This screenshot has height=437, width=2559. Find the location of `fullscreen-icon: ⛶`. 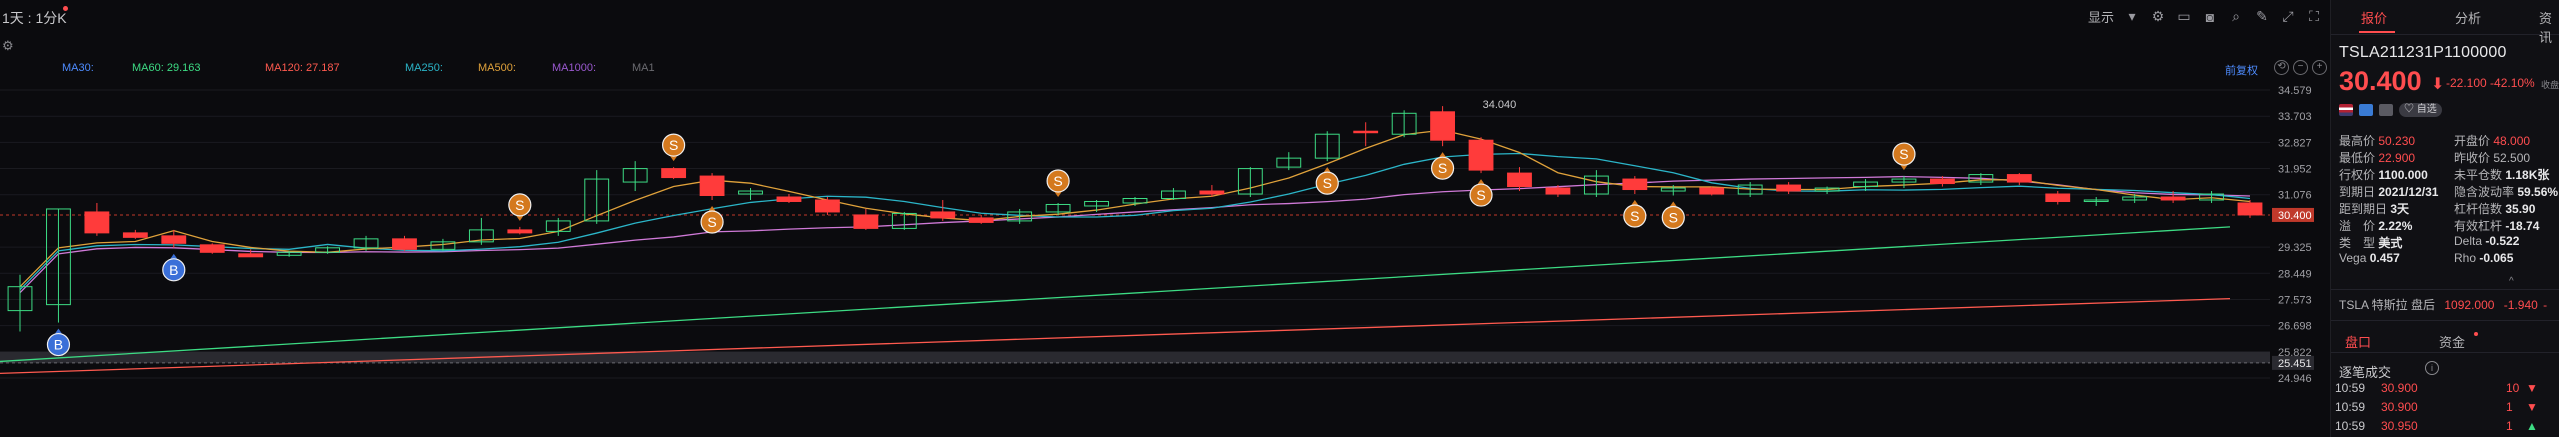

fullscreen-icon: ⛶ is located at coordinates (2314, 16).